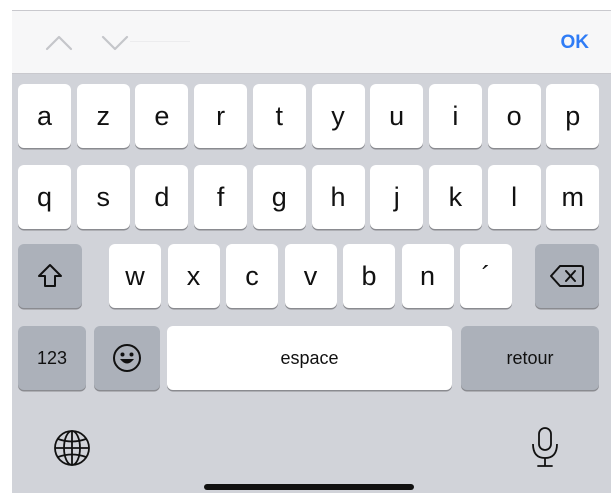  I want to click on delete-icon, so click(567, 276).